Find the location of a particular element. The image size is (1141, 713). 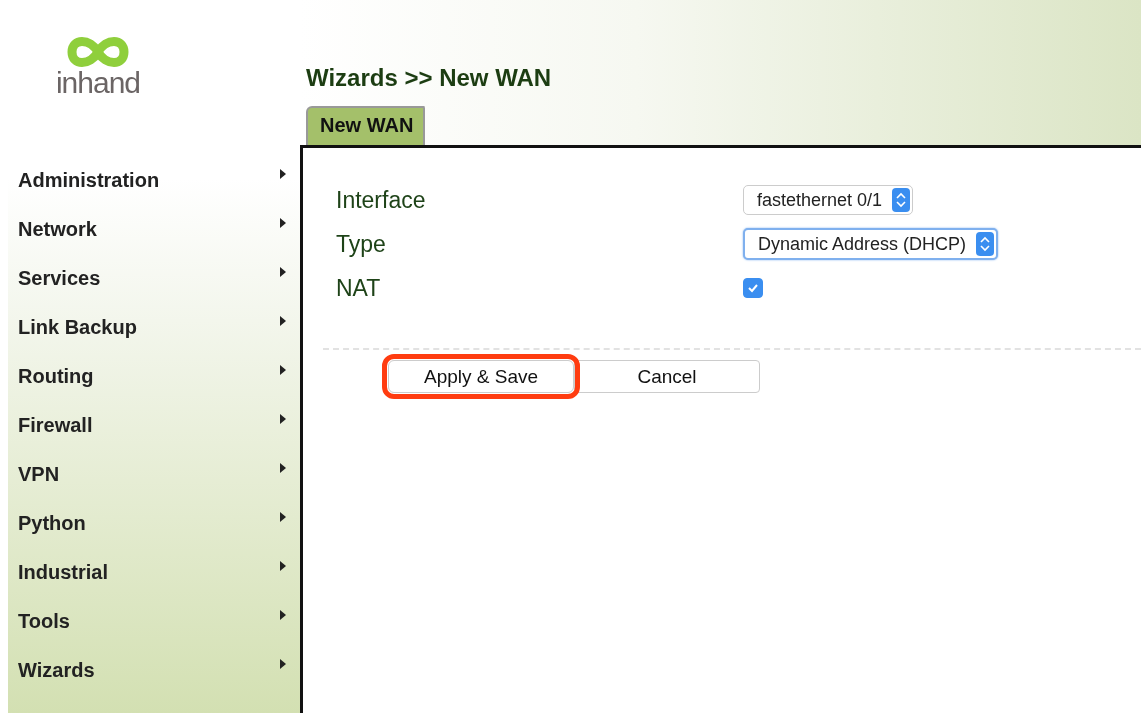

menu-label: Industrial is located at coordinates (63, 572).